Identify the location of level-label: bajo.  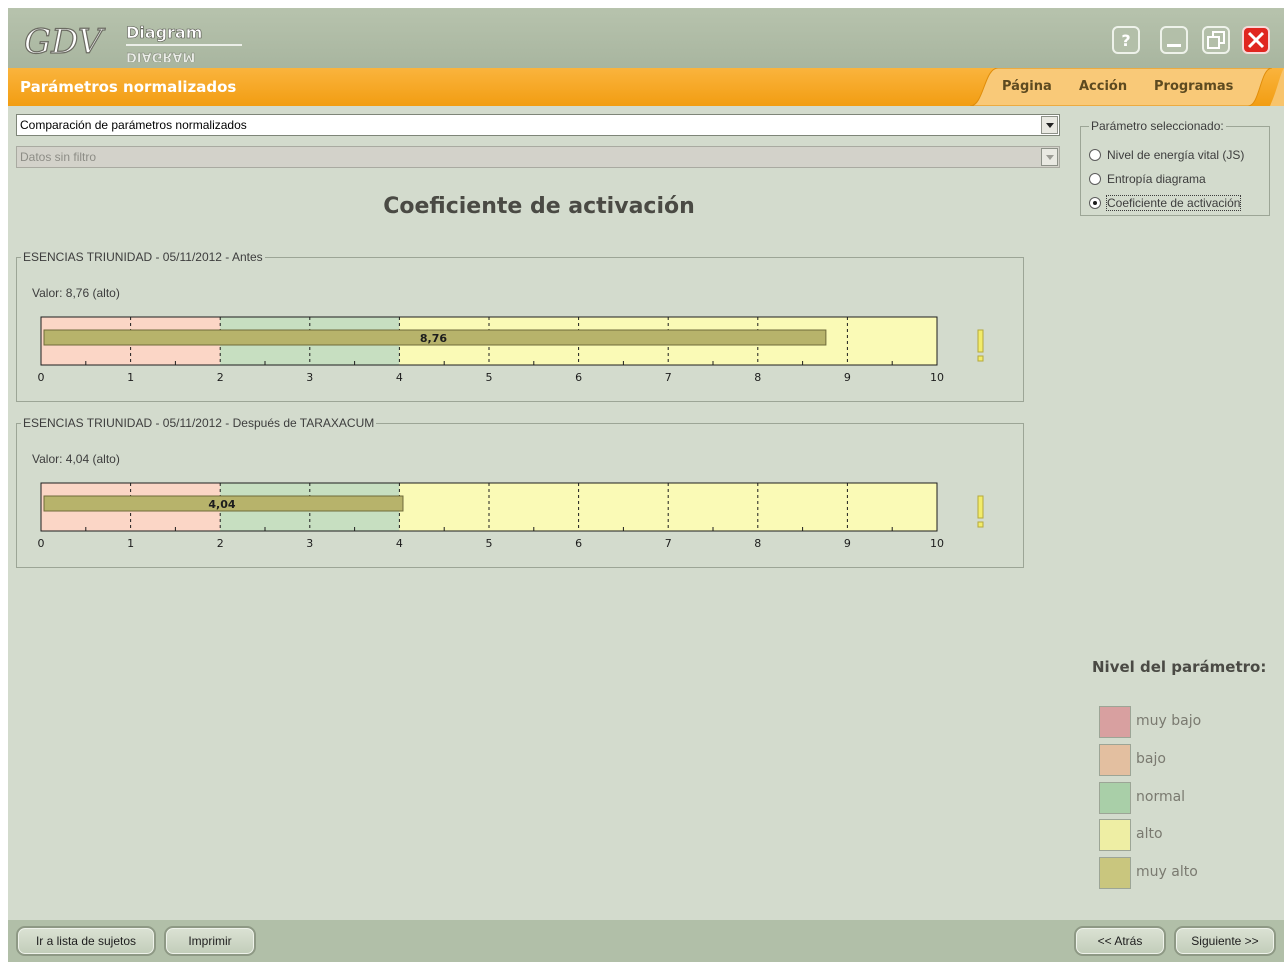
(1151, 759).